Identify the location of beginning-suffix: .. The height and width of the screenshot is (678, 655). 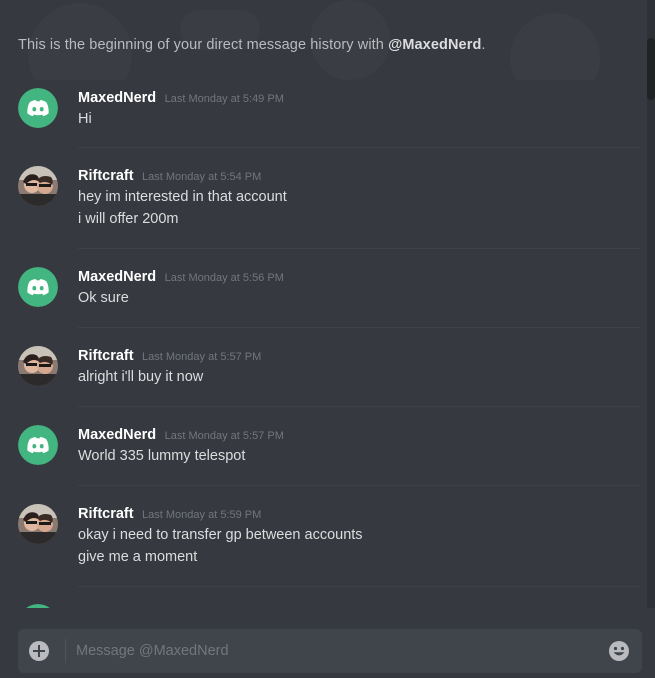
(483, 45).